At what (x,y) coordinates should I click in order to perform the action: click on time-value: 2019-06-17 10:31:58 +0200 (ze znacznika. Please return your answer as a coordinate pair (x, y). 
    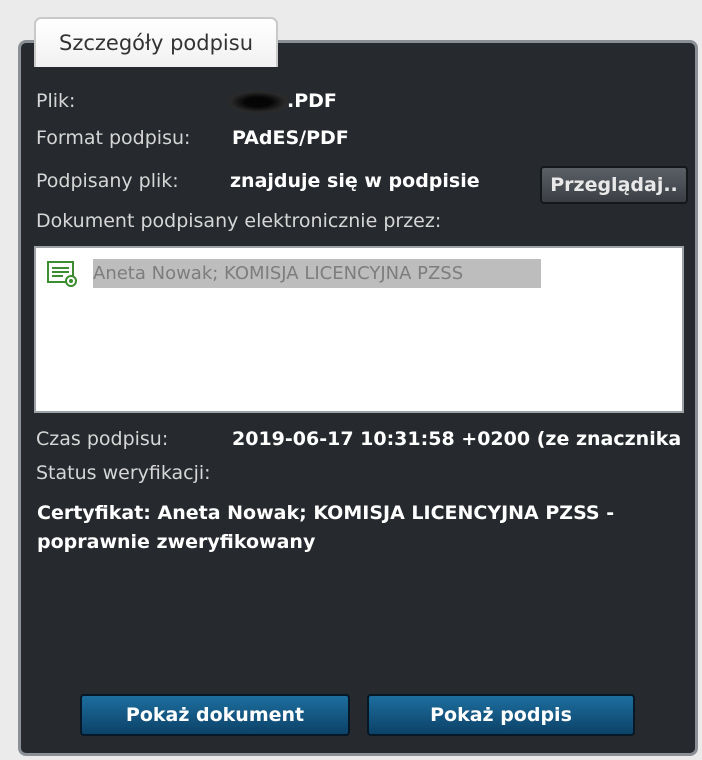
    Looking at the image, I should click on (457, 439).